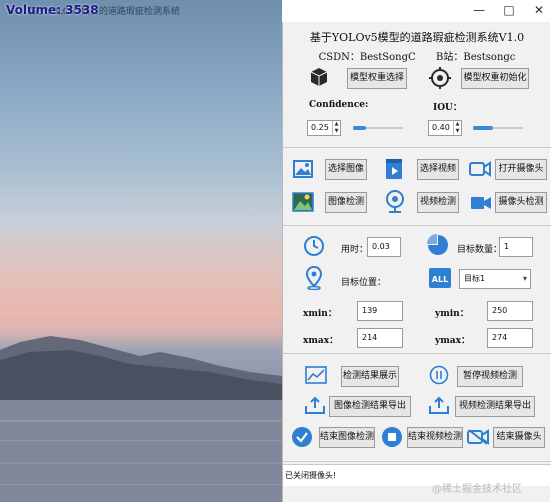 This screenshot has width=554, height=502. Describe the element at coordinates (439, 377) in the screenshot. I see `pause-icon` at that location.